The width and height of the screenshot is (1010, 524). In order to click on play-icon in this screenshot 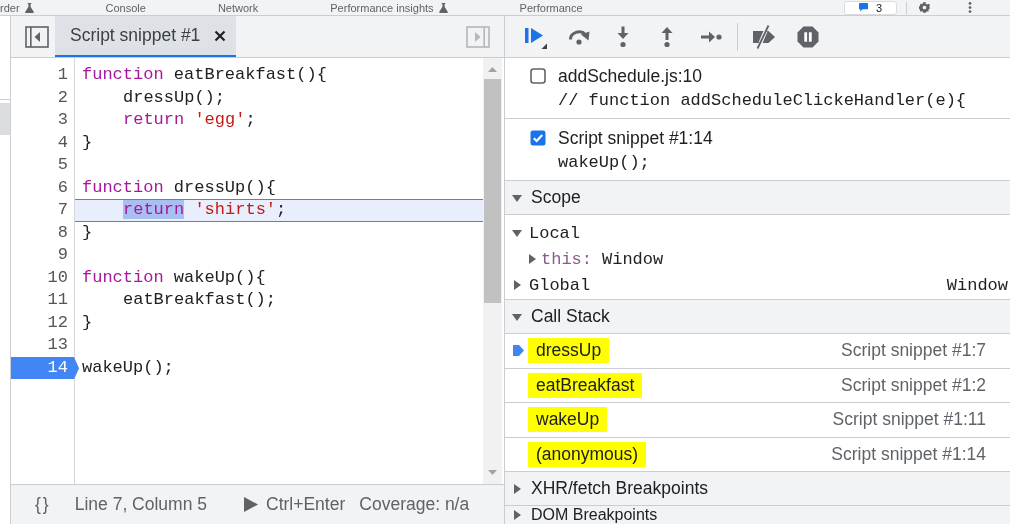, I will do `click(251, 504)`.